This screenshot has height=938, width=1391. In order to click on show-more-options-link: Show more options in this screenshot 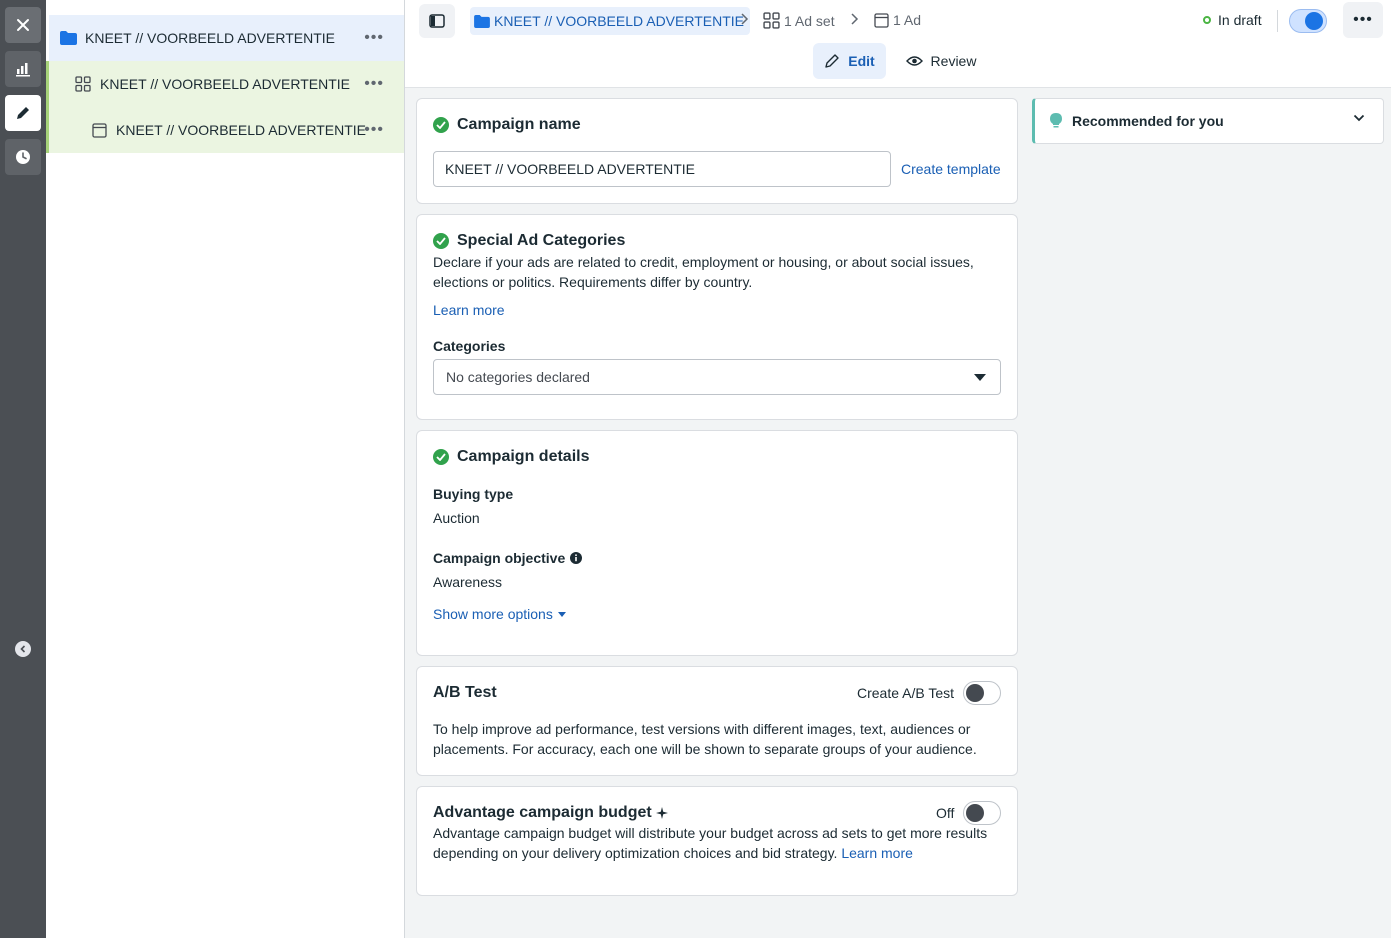, I will do `click(499, 614)`.